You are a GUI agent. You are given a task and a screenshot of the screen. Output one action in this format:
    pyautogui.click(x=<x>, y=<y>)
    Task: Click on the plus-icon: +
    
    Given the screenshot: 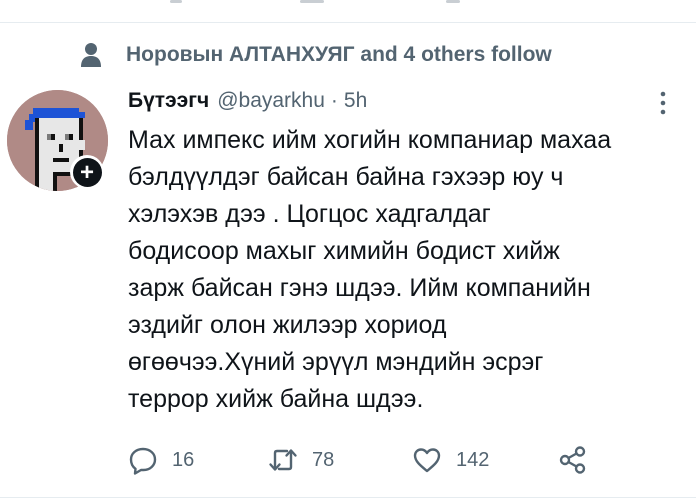 What is the action you would take?
    pyautogui.click(x=87, y=172)
    